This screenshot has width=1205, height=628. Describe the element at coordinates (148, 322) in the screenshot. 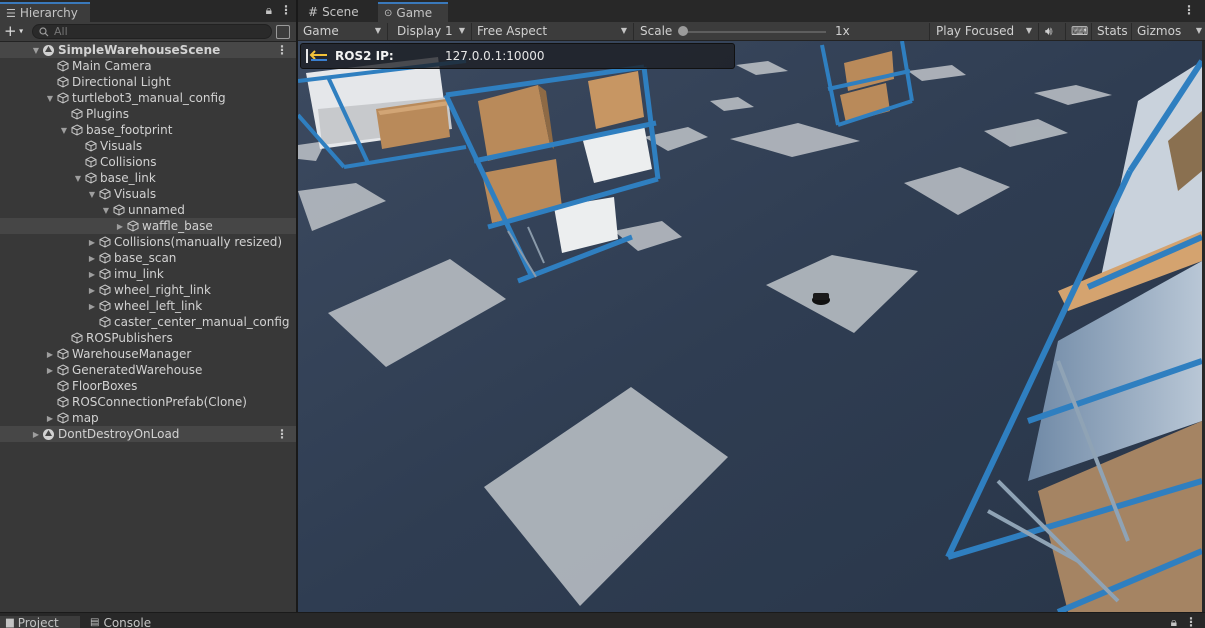

I see `hierarchy-item: caster_center_manual_config` at that location.